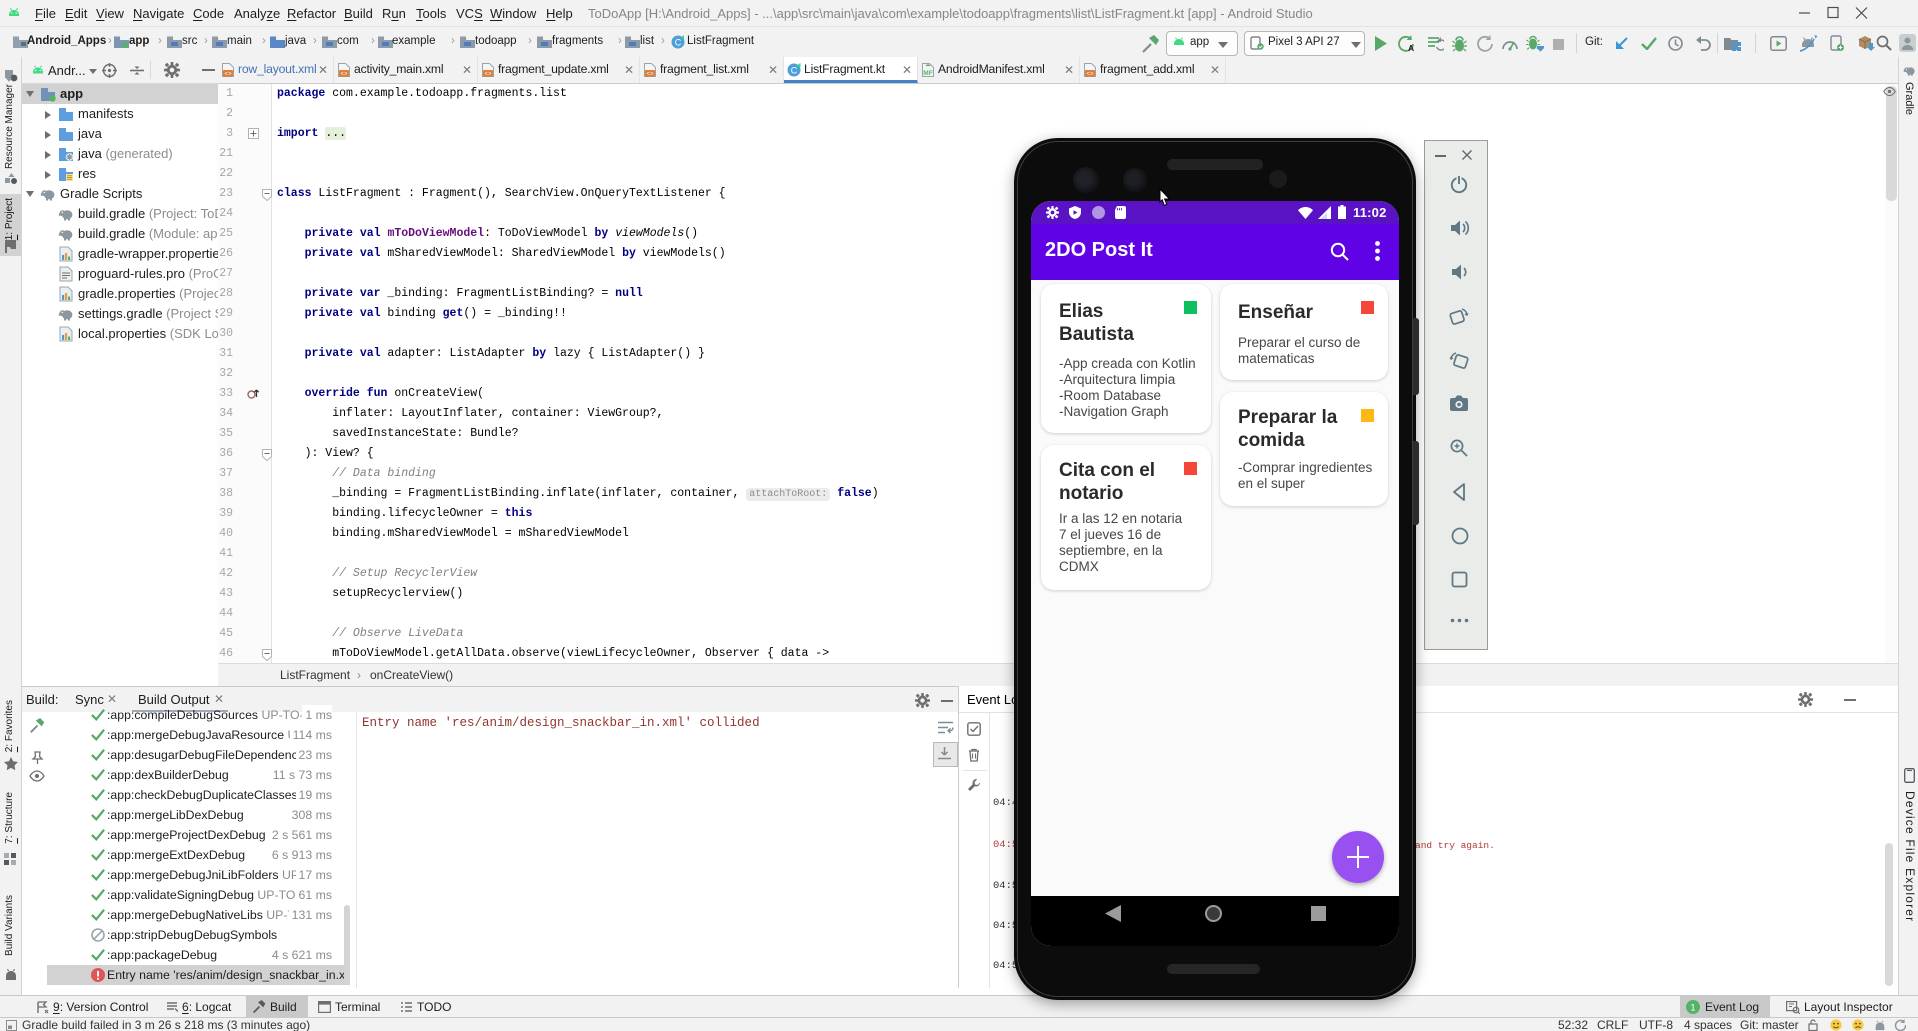  I want to click on svg-text: A, so click(1411, 47).